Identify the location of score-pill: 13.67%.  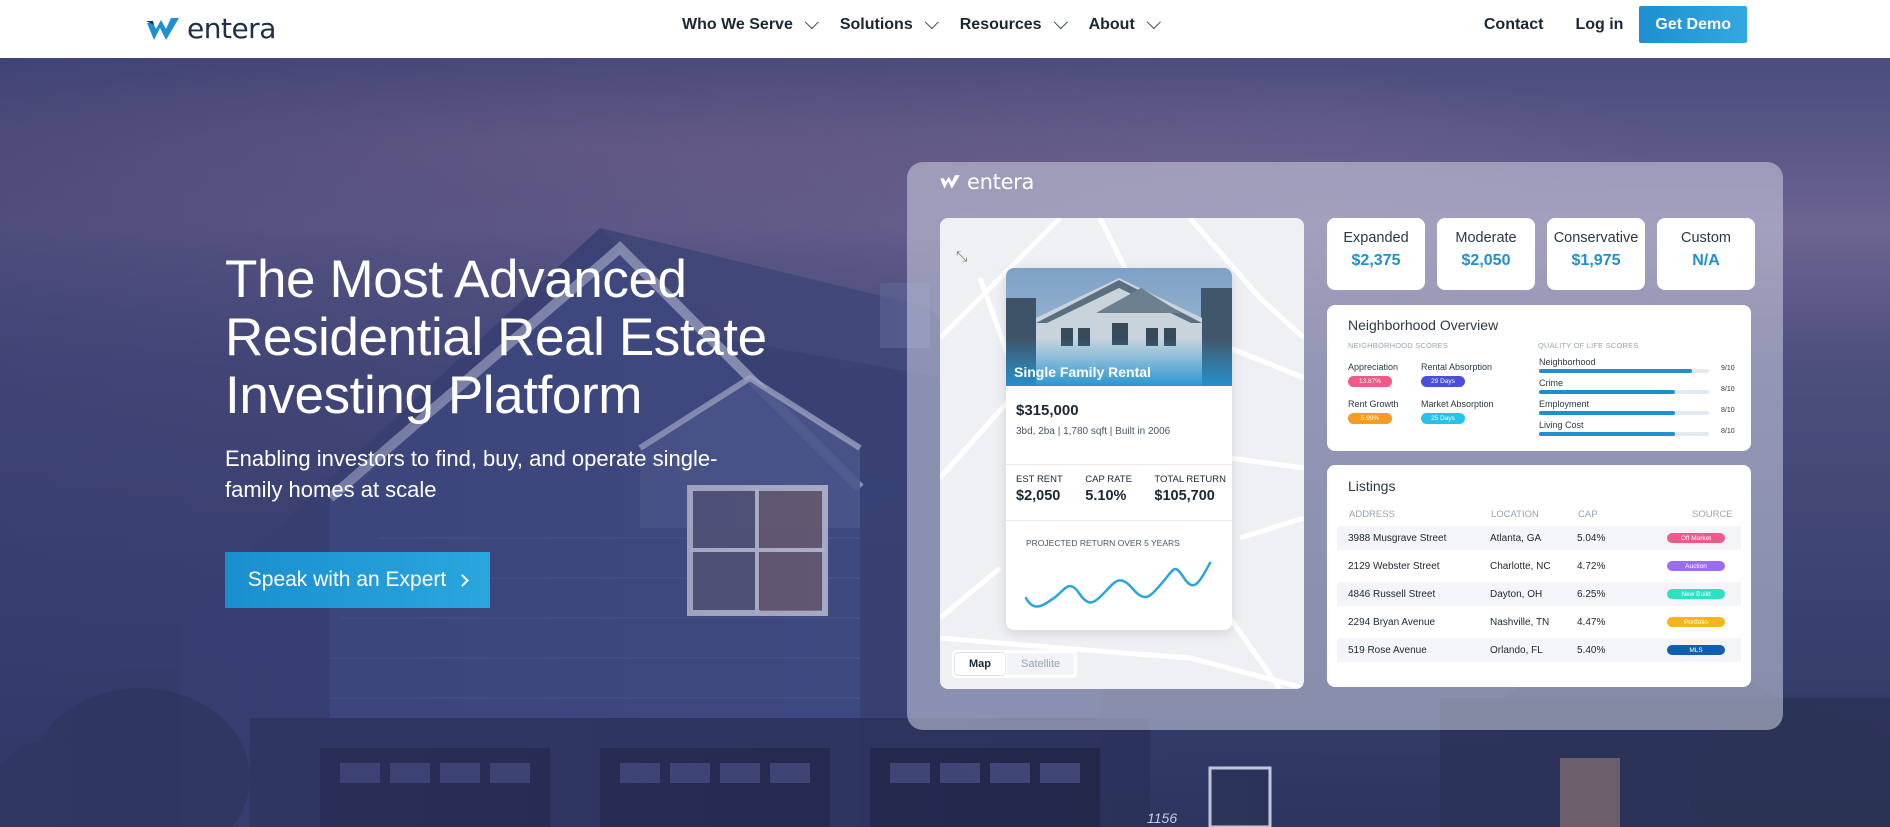
(1370, 381).